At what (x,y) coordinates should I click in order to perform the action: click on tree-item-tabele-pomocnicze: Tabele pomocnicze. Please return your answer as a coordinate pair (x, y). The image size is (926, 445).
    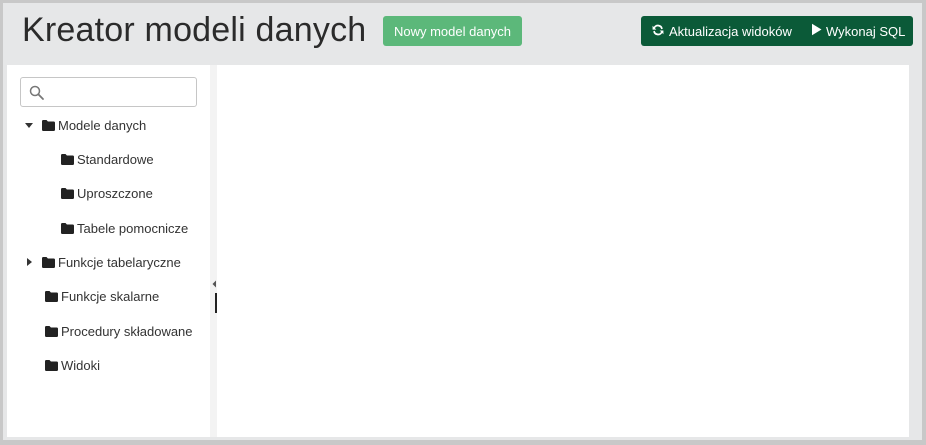
    Looking at the image, I should click on (124, 228).